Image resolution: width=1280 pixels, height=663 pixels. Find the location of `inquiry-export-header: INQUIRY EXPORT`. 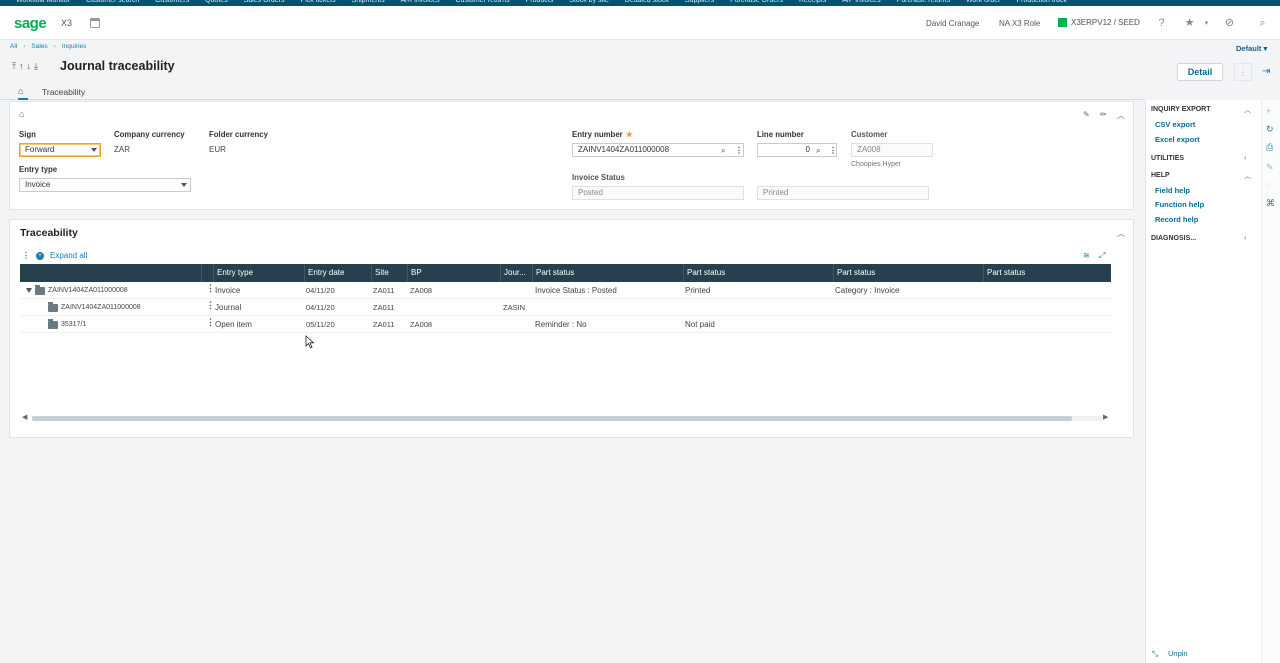

inquiry-export-header: INQUIRY EXPORT is located at coordinates (1181, 109).